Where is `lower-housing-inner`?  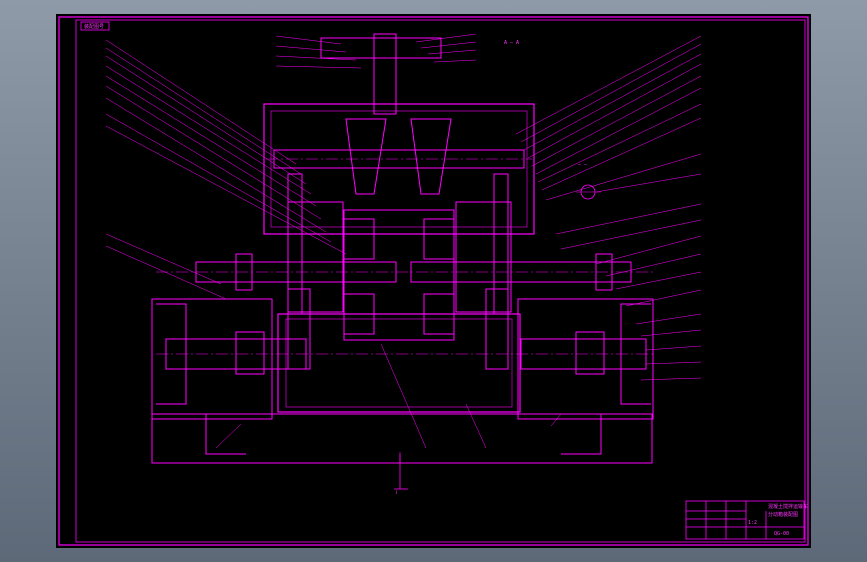 lower-housing-inner is located at coordinates (399, 363).